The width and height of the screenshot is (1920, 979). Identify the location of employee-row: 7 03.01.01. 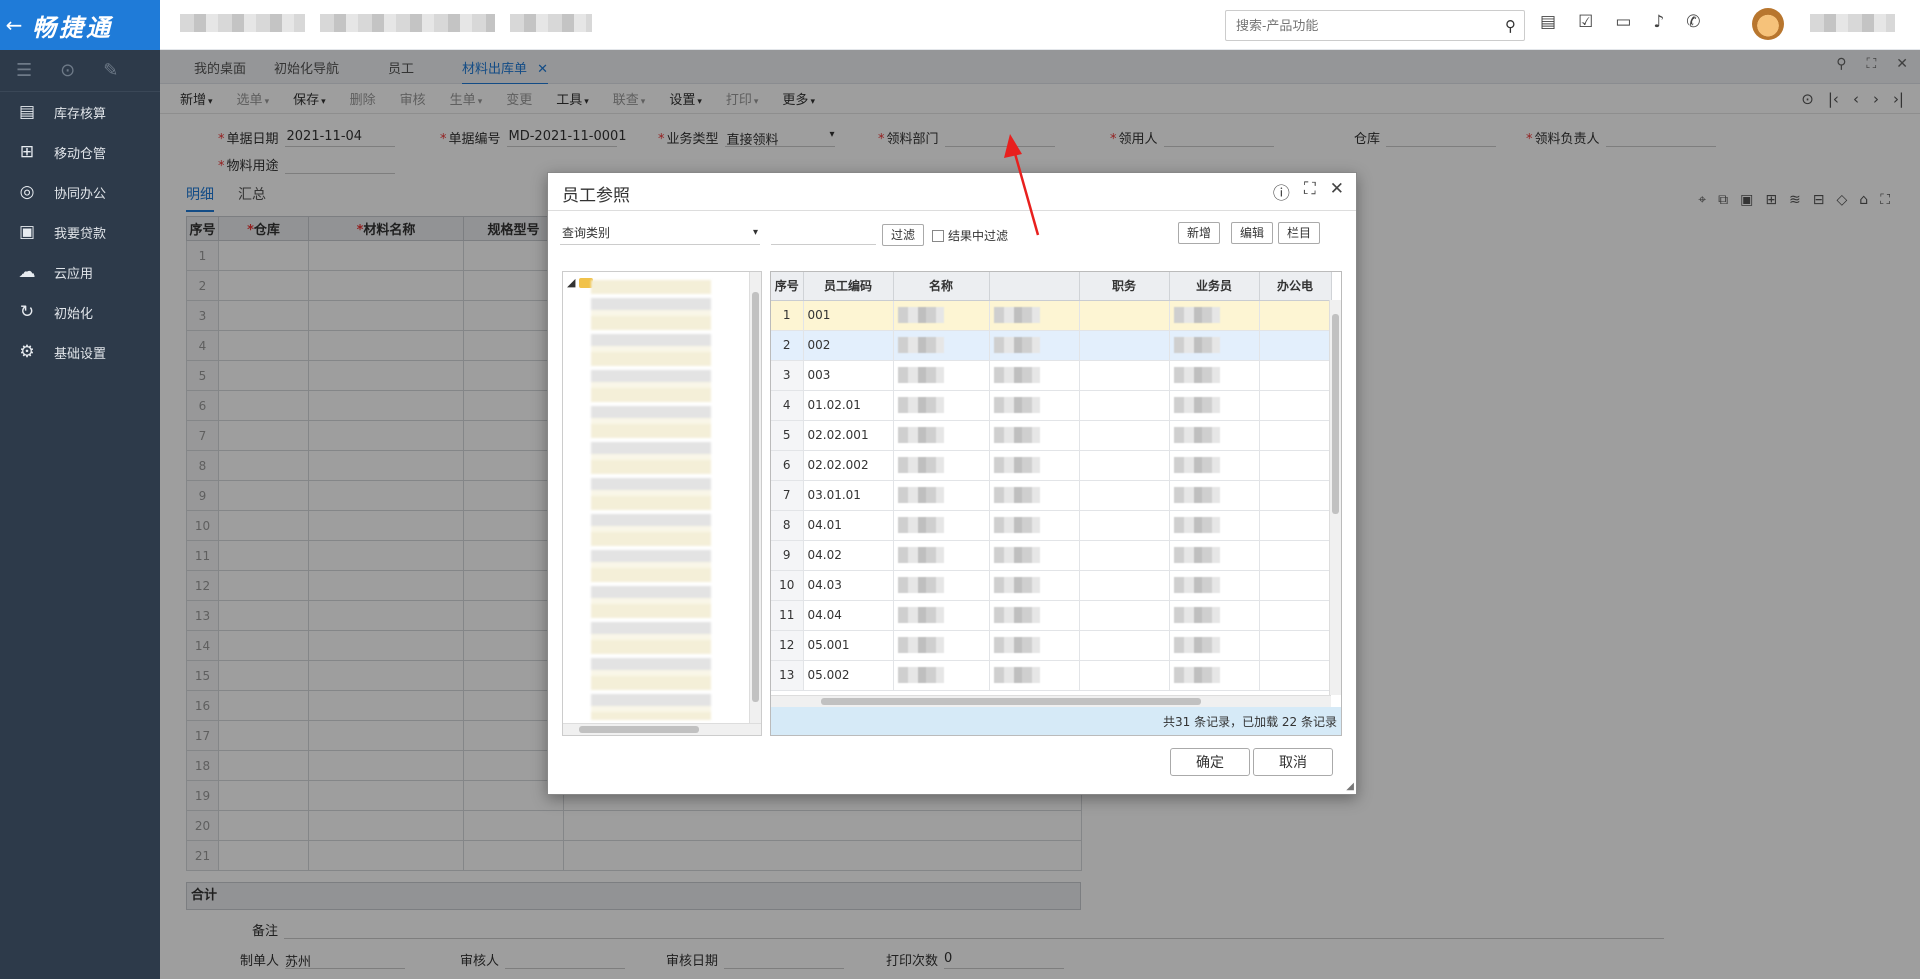
(1051, 495).